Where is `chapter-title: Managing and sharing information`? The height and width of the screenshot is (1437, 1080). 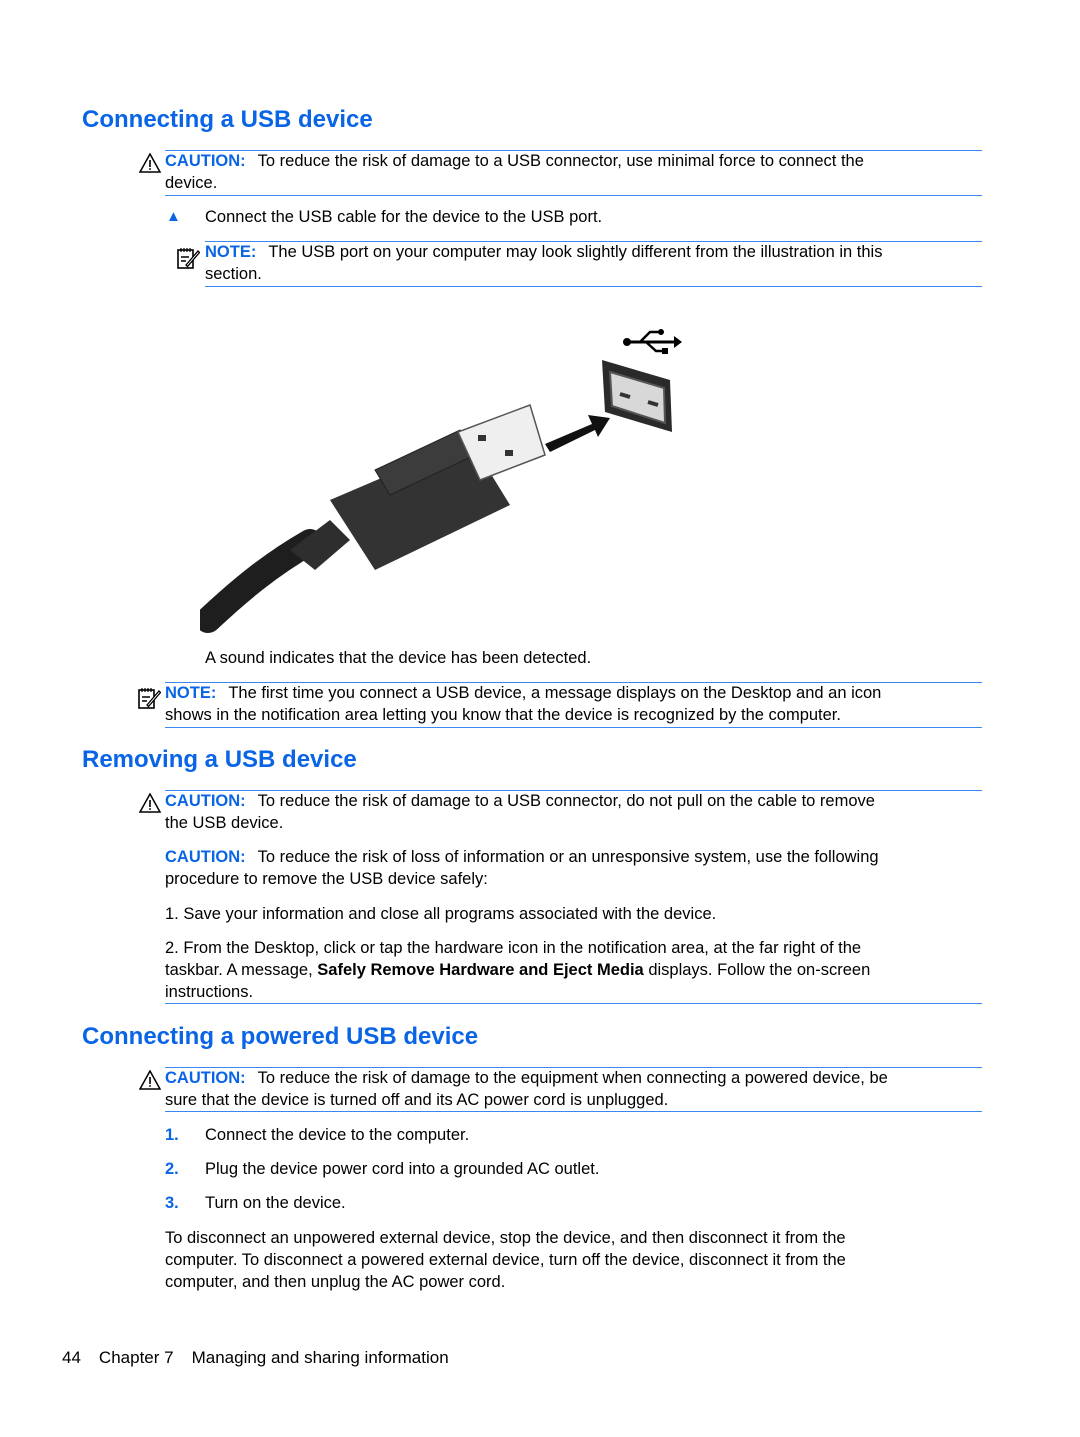
chapter-title: Managing and sharing information is located at coordinates (320, 1357).